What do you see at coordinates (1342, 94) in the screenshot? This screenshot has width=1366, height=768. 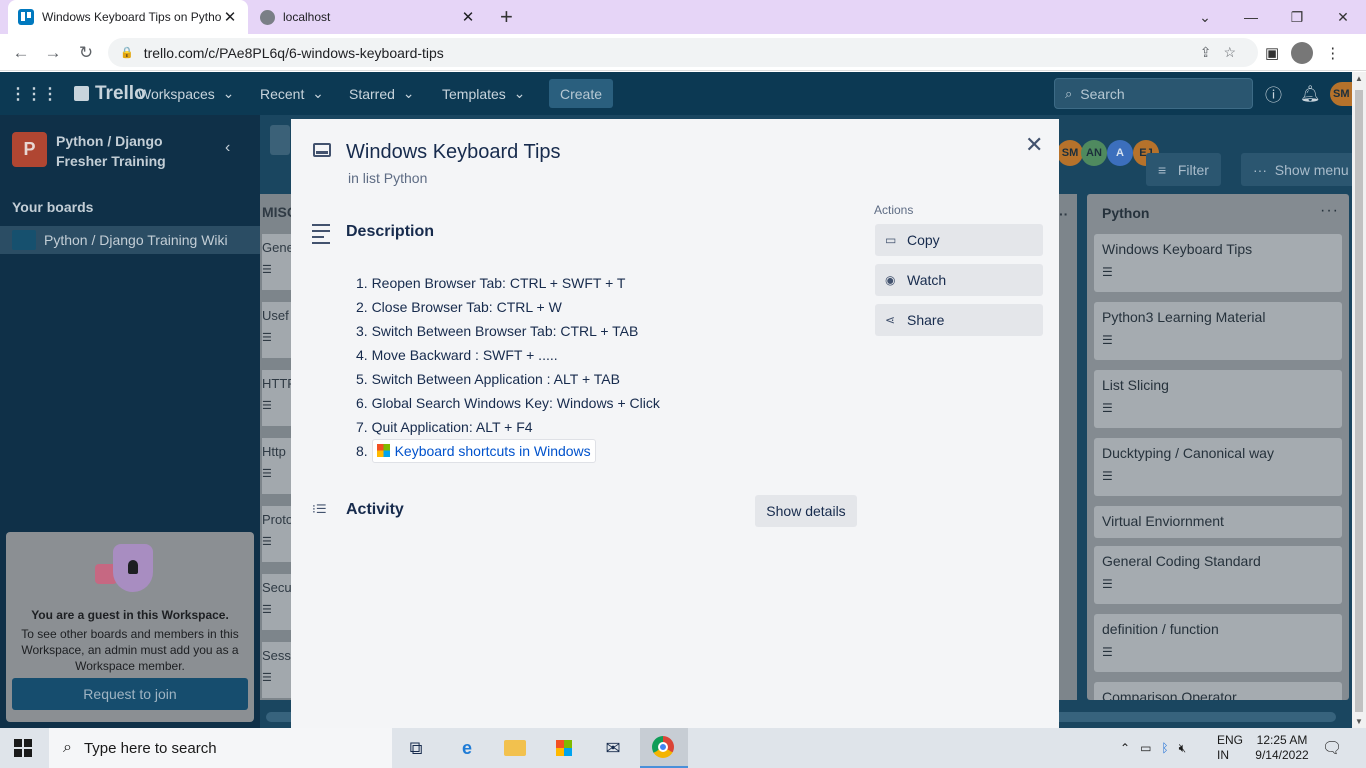 I see `user-avatar: SM` at bounding box center [1342, 94].